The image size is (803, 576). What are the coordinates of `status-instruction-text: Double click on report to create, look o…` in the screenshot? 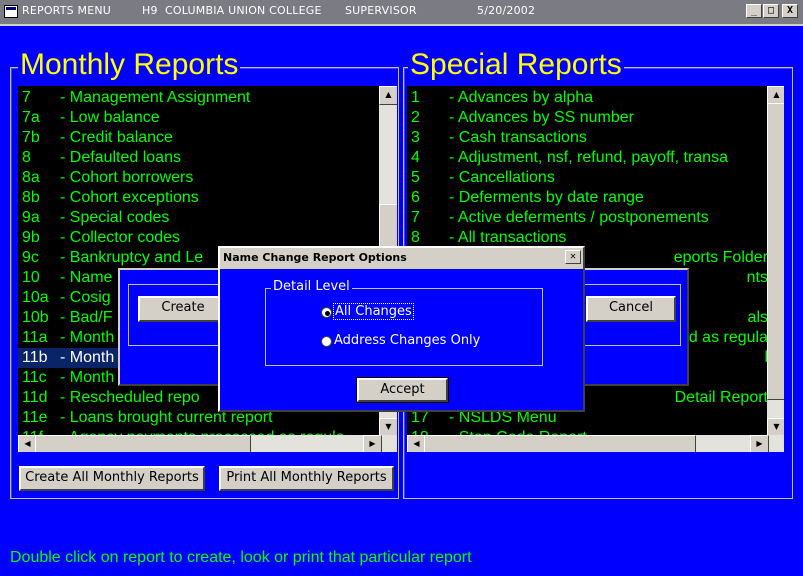 It's located at (241, 557).